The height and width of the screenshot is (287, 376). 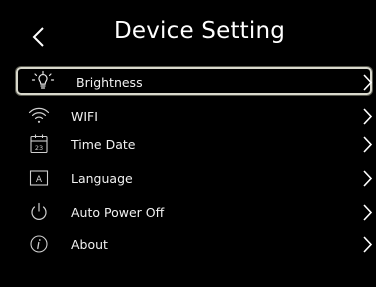 I want to click on selection-highlight, so click(x=194, y=81).